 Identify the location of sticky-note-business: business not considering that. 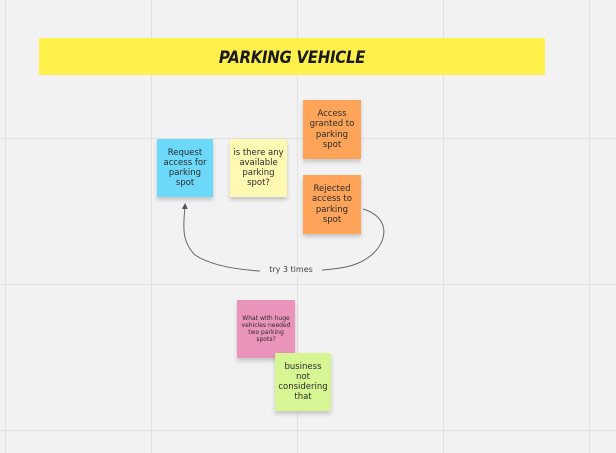
(303, 382).